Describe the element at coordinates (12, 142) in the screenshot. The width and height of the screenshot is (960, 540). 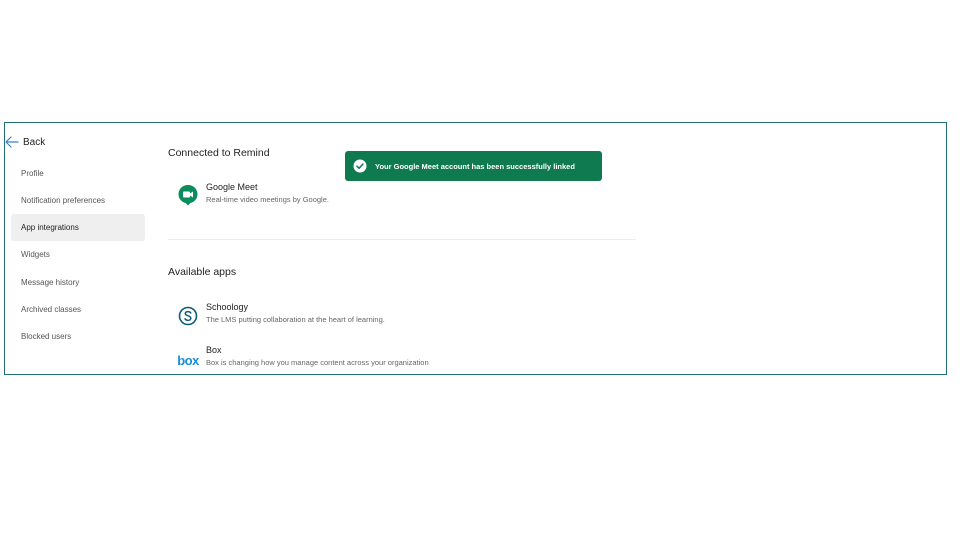
I see `back-arrow-icon` at that location.